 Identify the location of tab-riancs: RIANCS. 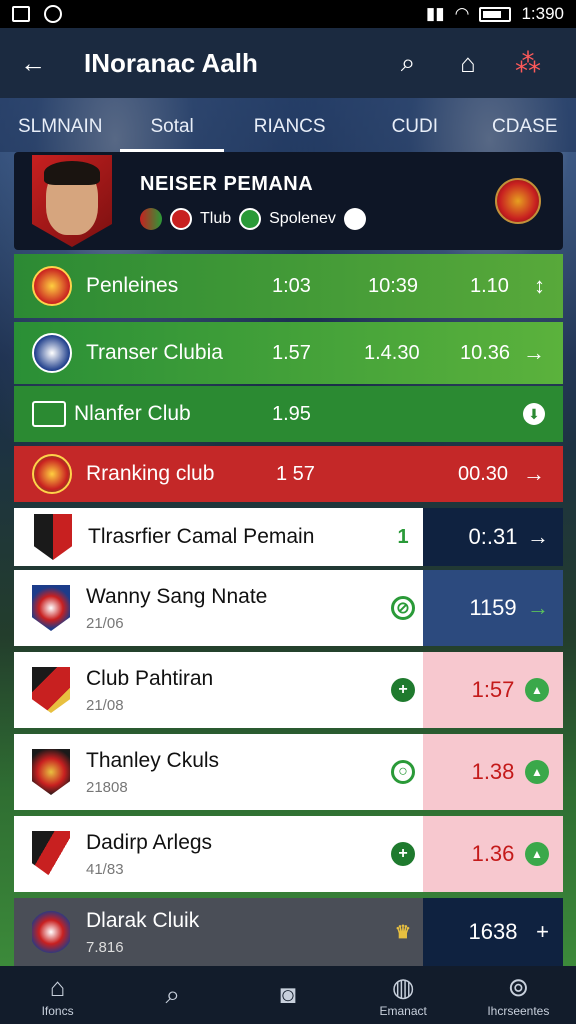
(290, 125).